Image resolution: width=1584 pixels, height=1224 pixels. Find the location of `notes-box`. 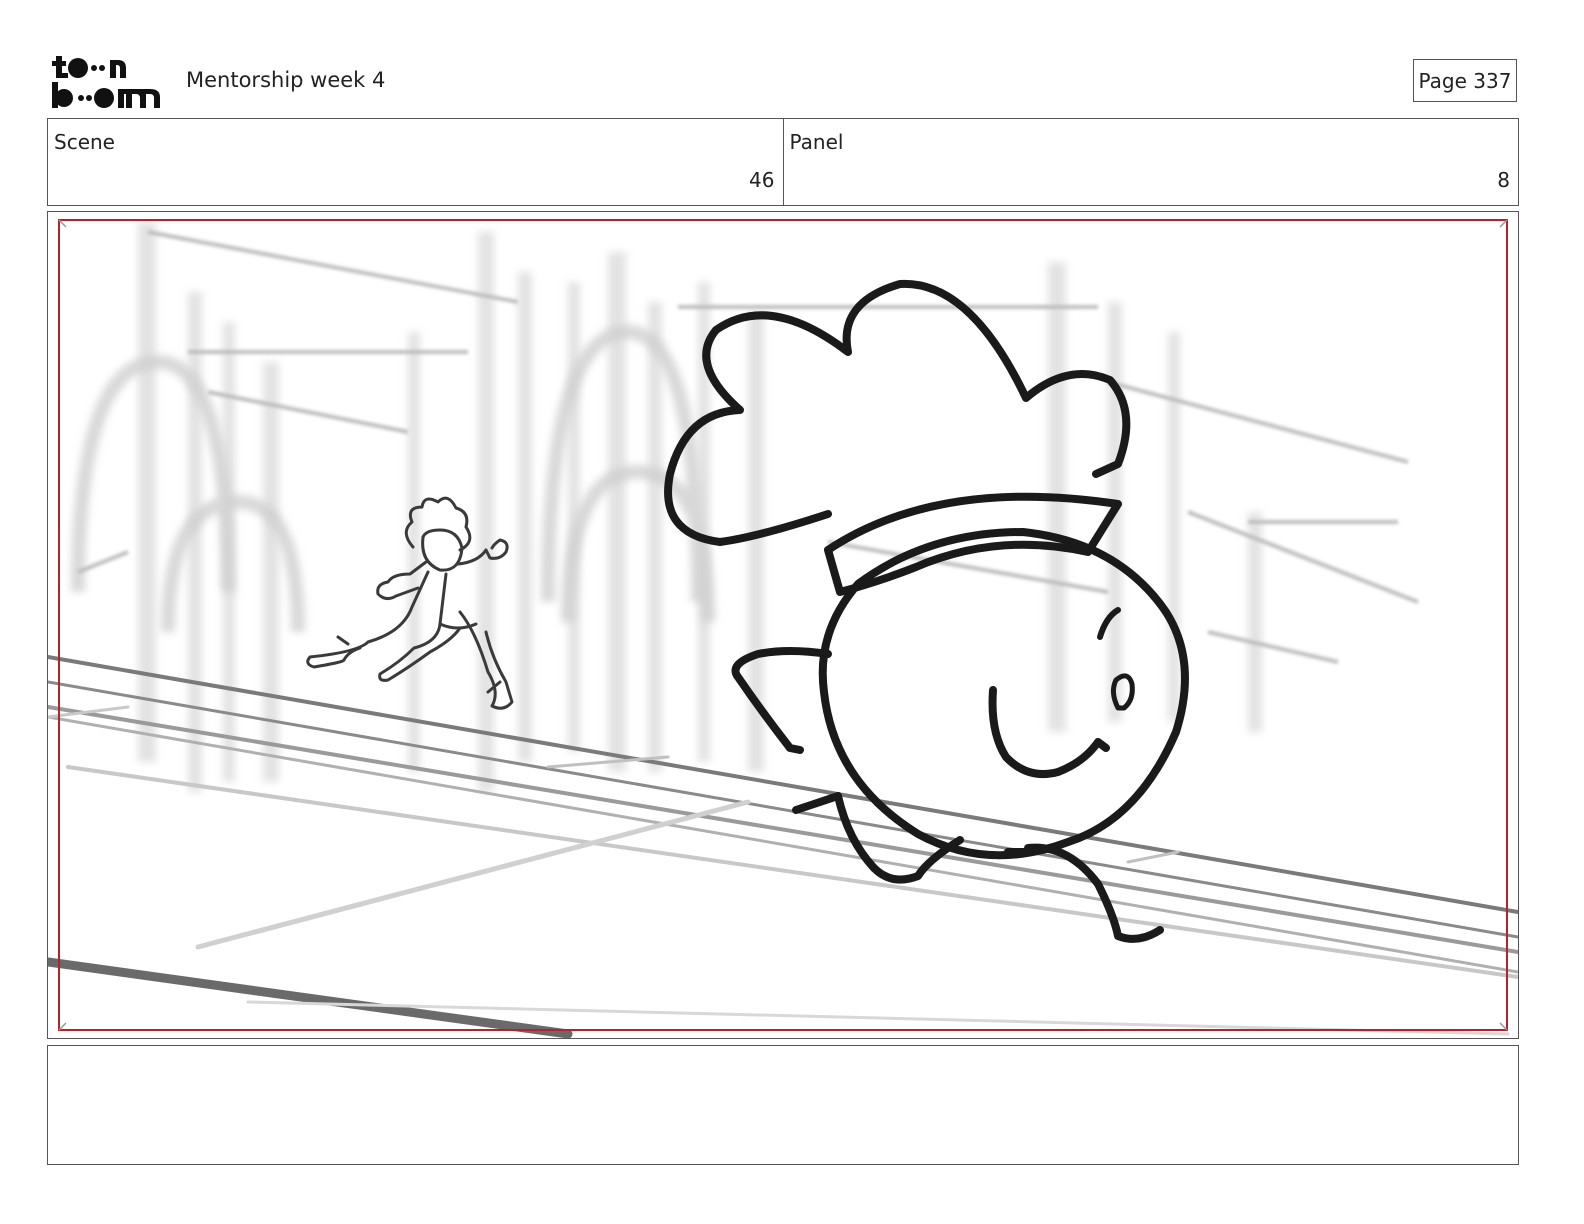

notes-box is located at coordinates (783, 1105).